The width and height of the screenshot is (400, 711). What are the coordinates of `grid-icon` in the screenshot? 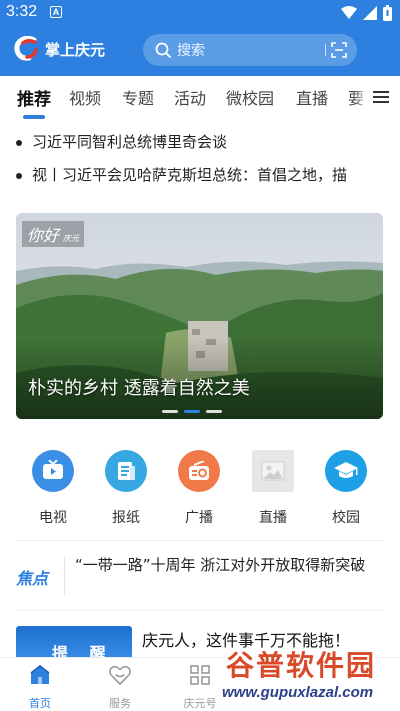 It's located at (200, 675).